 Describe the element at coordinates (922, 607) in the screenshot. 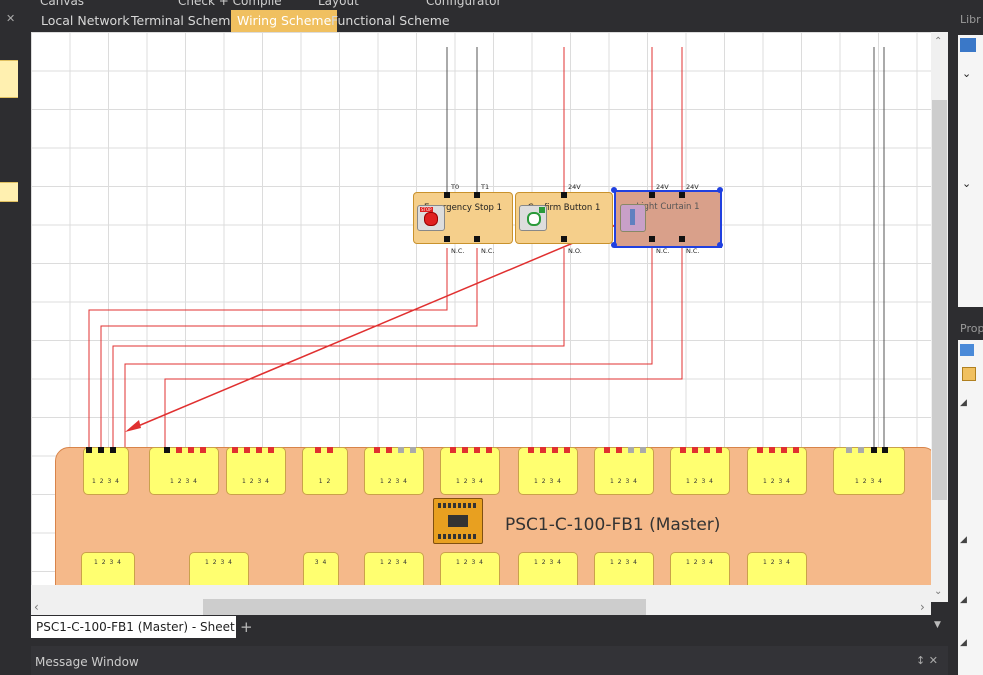

I see `scroll-right-icon: ›` at that location.